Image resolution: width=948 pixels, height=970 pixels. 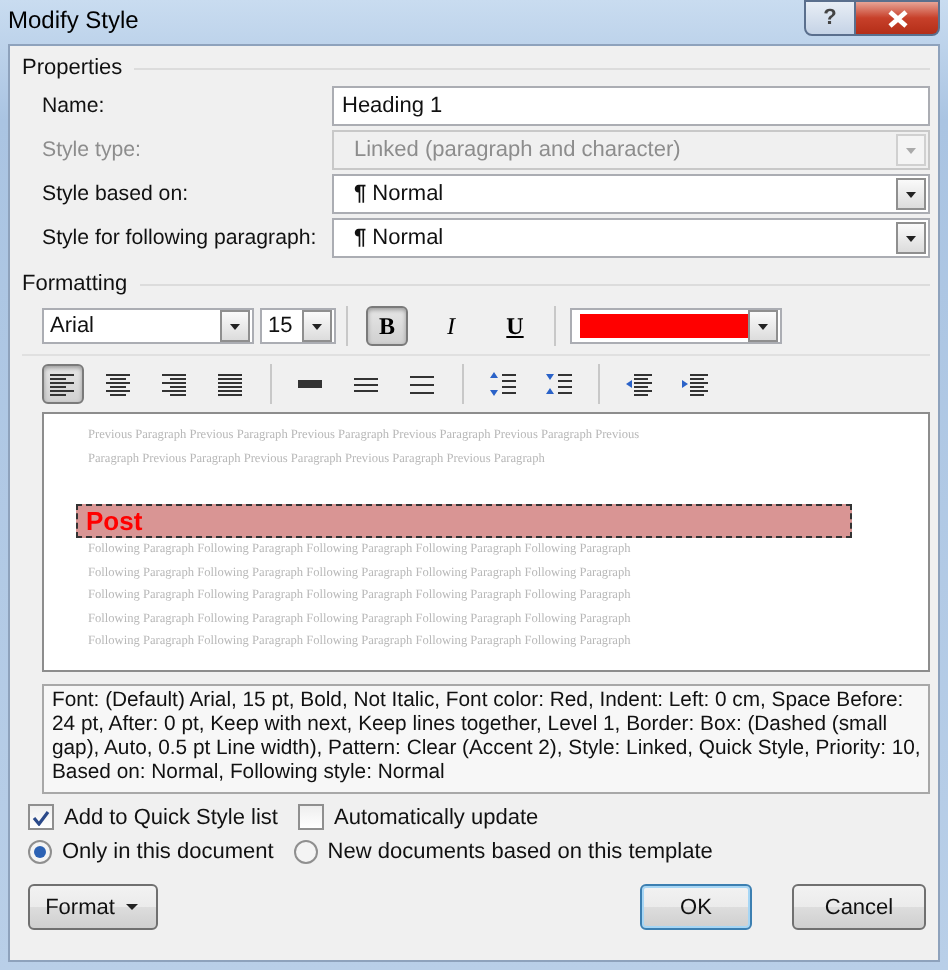 What do you see at coordinates (387, 326) in the screenshot?
I see `bold-button: B` at bounding box center [387, 326].